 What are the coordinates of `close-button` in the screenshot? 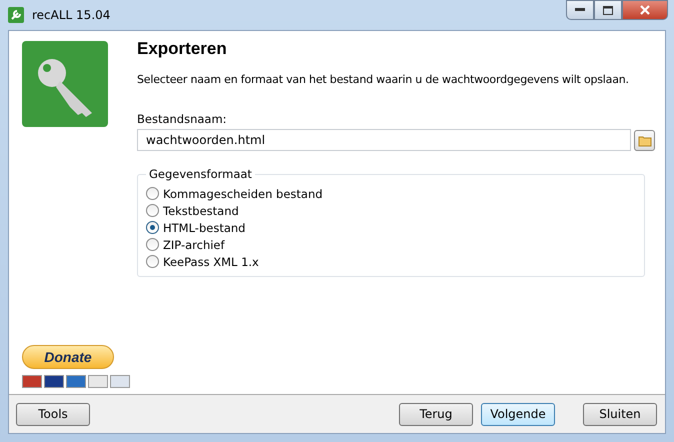 It's located at (645, 10).